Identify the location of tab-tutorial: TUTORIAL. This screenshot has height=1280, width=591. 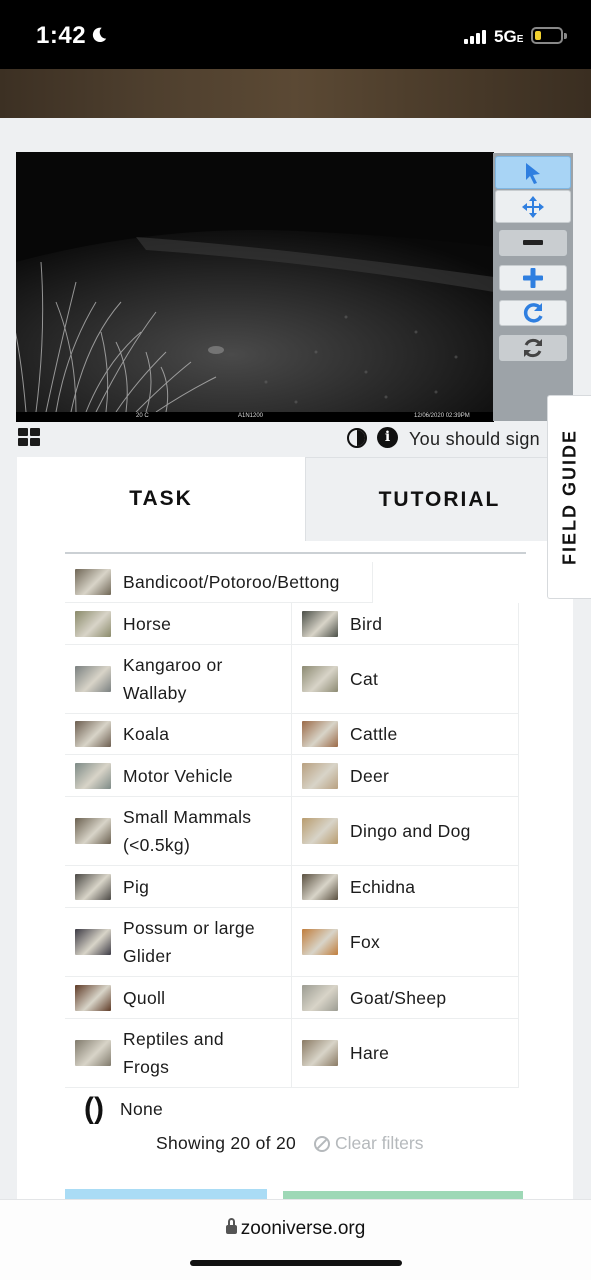
(439, 499).